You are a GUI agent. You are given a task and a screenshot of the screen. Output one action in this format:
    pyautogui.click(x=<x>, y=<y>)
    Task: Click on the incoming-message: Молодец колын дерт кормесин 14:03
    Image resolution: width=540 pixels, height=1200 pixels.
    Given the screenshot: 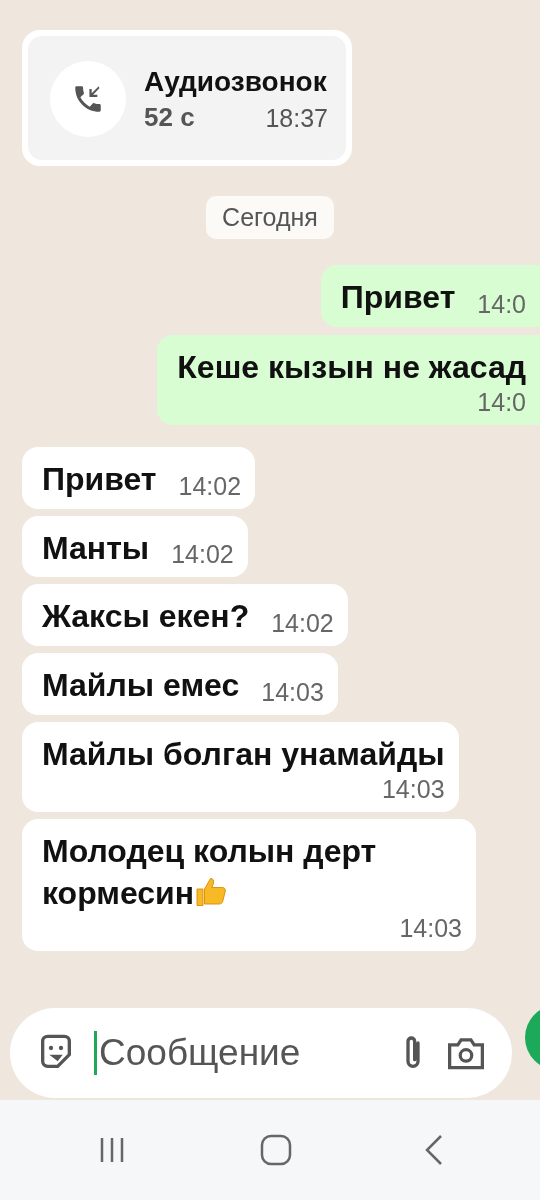 What is the action you would take?
    pyautogui.click(x=249, y=885)
    